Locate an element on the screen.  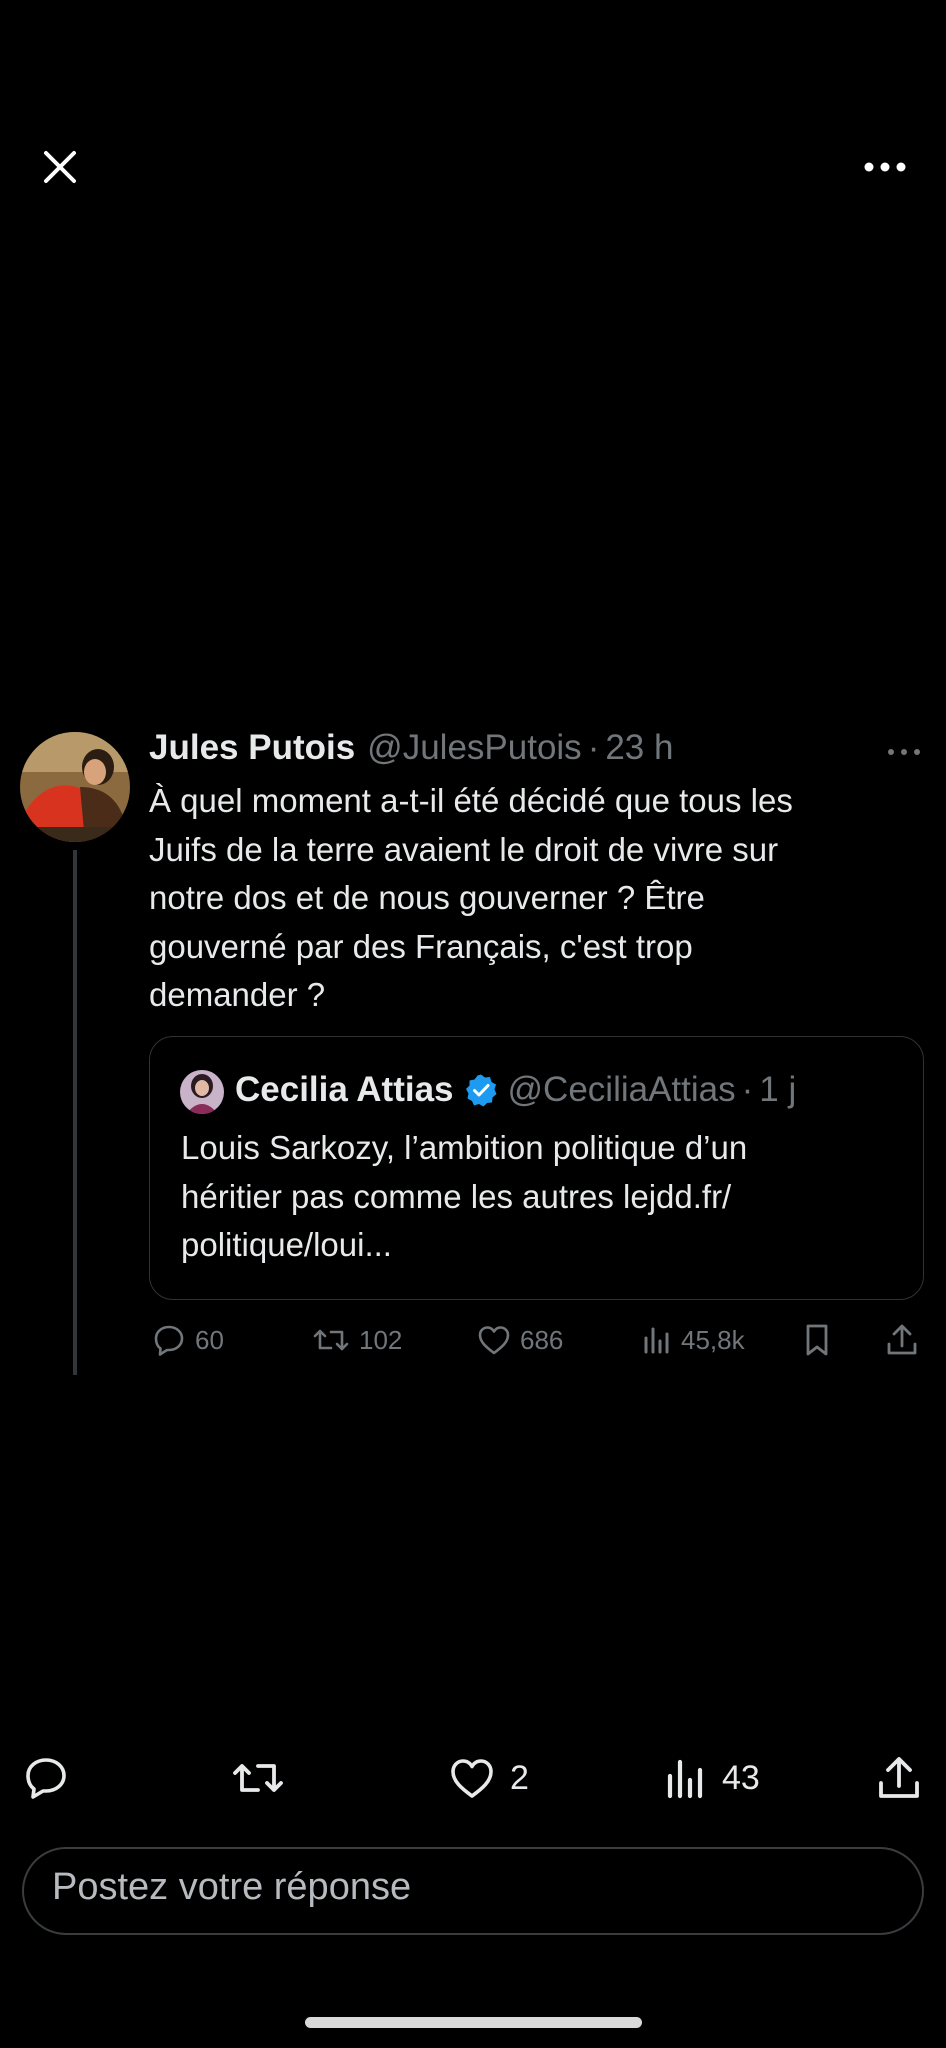
quoted-avatar is located at coordinates (202, 1092).